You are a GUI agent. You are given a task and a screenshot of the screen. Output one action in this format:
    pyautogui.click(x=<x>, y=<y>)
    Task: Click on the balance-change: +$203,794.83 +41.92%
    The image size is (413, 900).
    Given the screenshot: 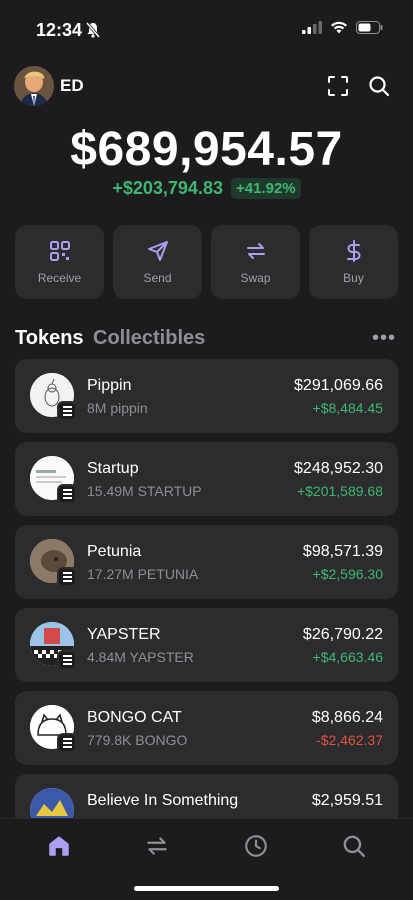 What is the action you would take?
    pyautogui.click(x=206, y=188)
    